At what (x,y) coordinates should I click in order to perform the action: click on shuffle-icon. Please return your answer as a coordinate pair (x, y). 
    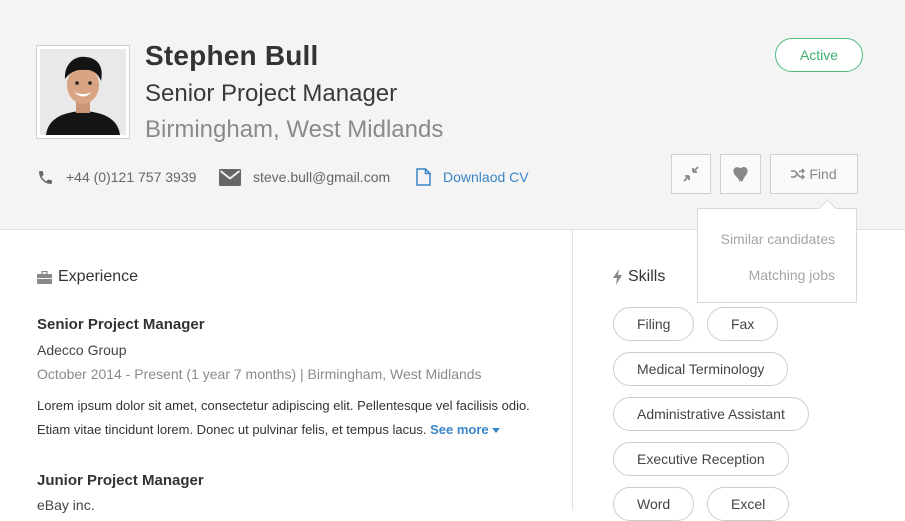
    Looking at the image, I should click on (798, 174).